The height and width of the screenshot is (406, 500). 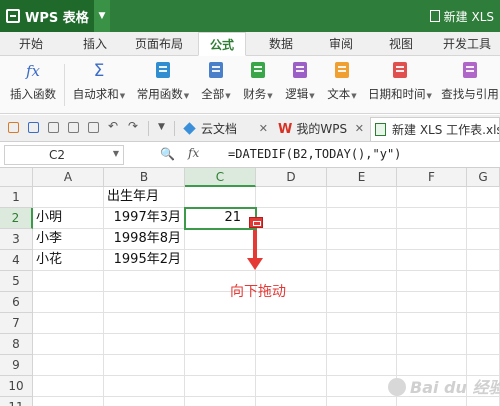 What do you see at coordinates (144, 218) in the screenshot?
I see `cell-b2: 1997年3月` at bounding box center [144, 218].